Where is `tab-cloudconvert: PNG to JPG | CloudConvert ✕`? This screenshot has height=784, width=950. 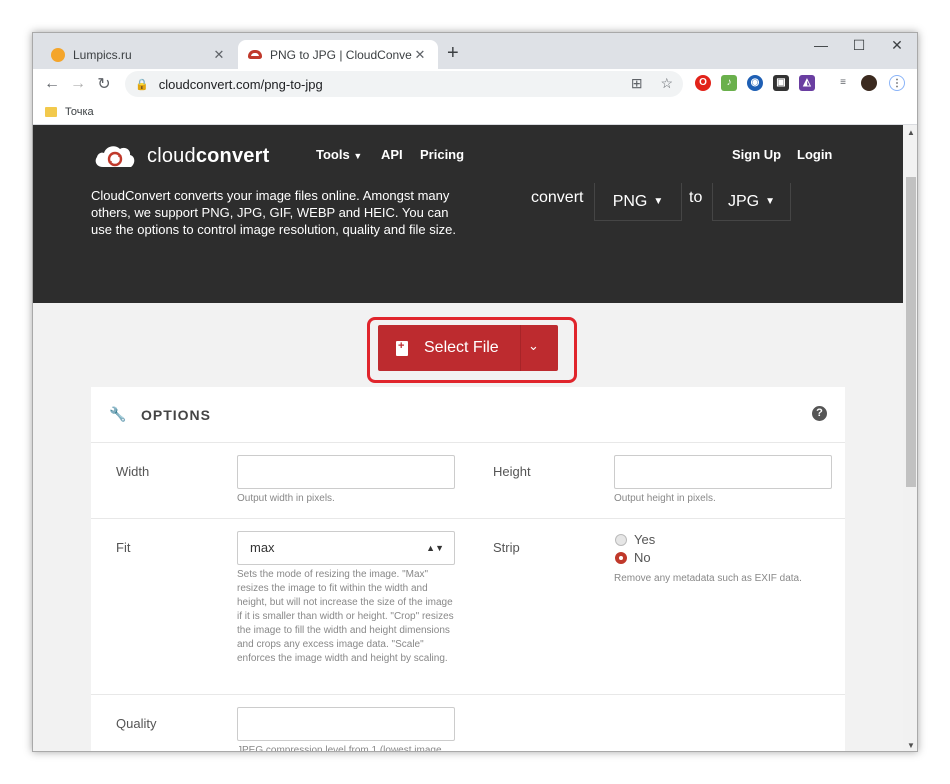
tab-cloudconvert: PNG to JPG | CloudConvert ✕ is located at coordinates (338, 54).